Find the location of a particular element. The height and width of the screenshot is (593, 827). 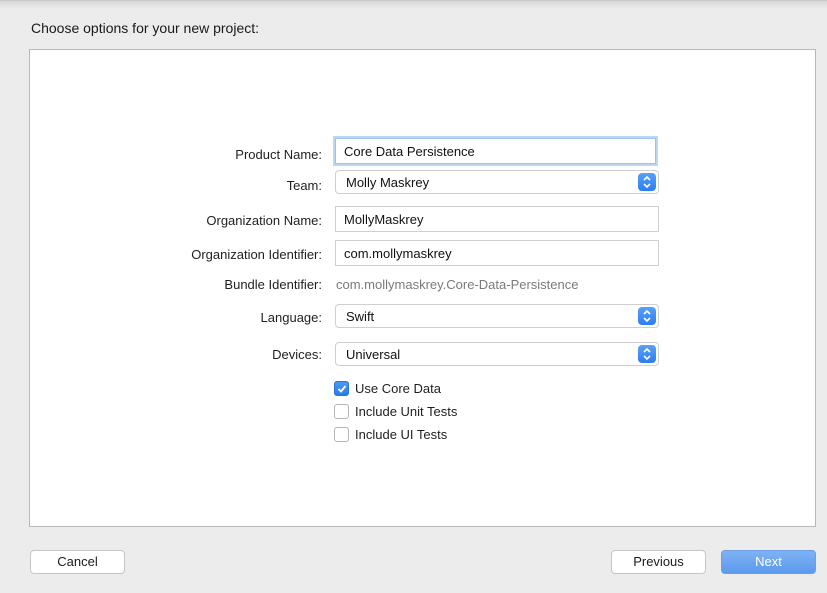

product-name-field: Core Data Persistence is located at coordinates (495, 151).